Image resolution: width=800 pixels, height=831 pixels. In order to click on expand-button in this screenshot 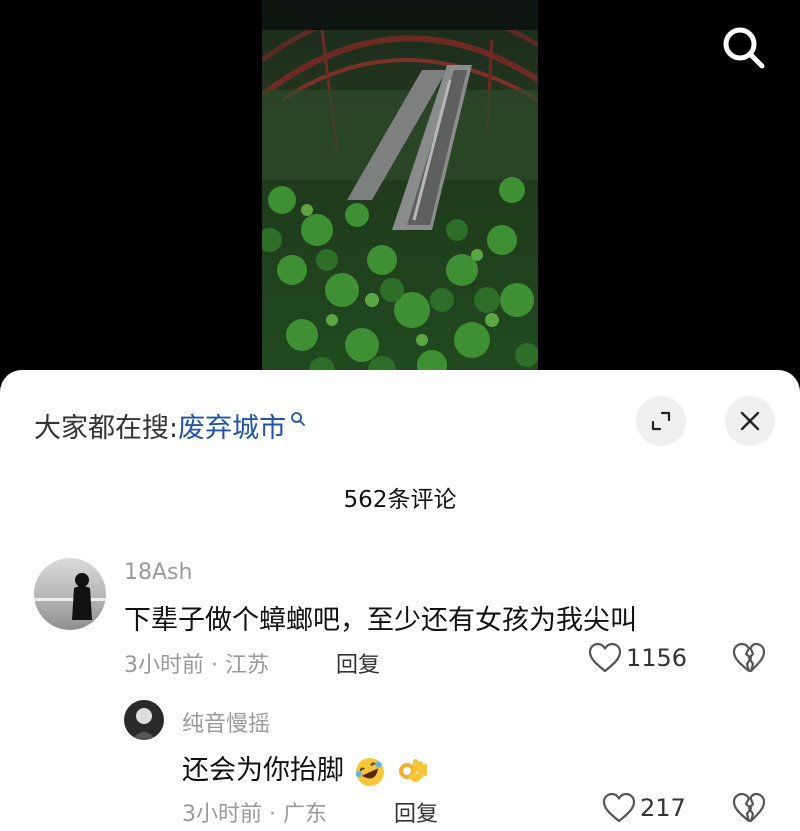, I will do `click(661, 421)`.